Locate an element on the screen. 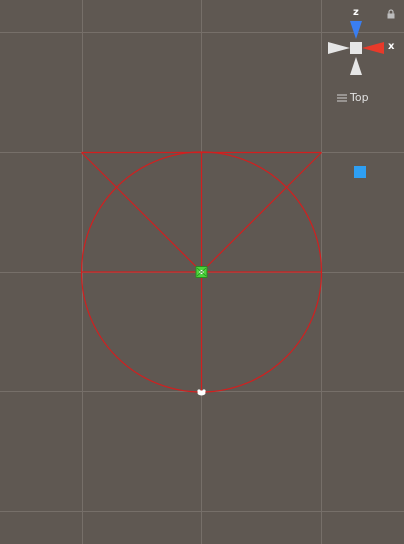  object-marker is located at coordinates (360, 172).